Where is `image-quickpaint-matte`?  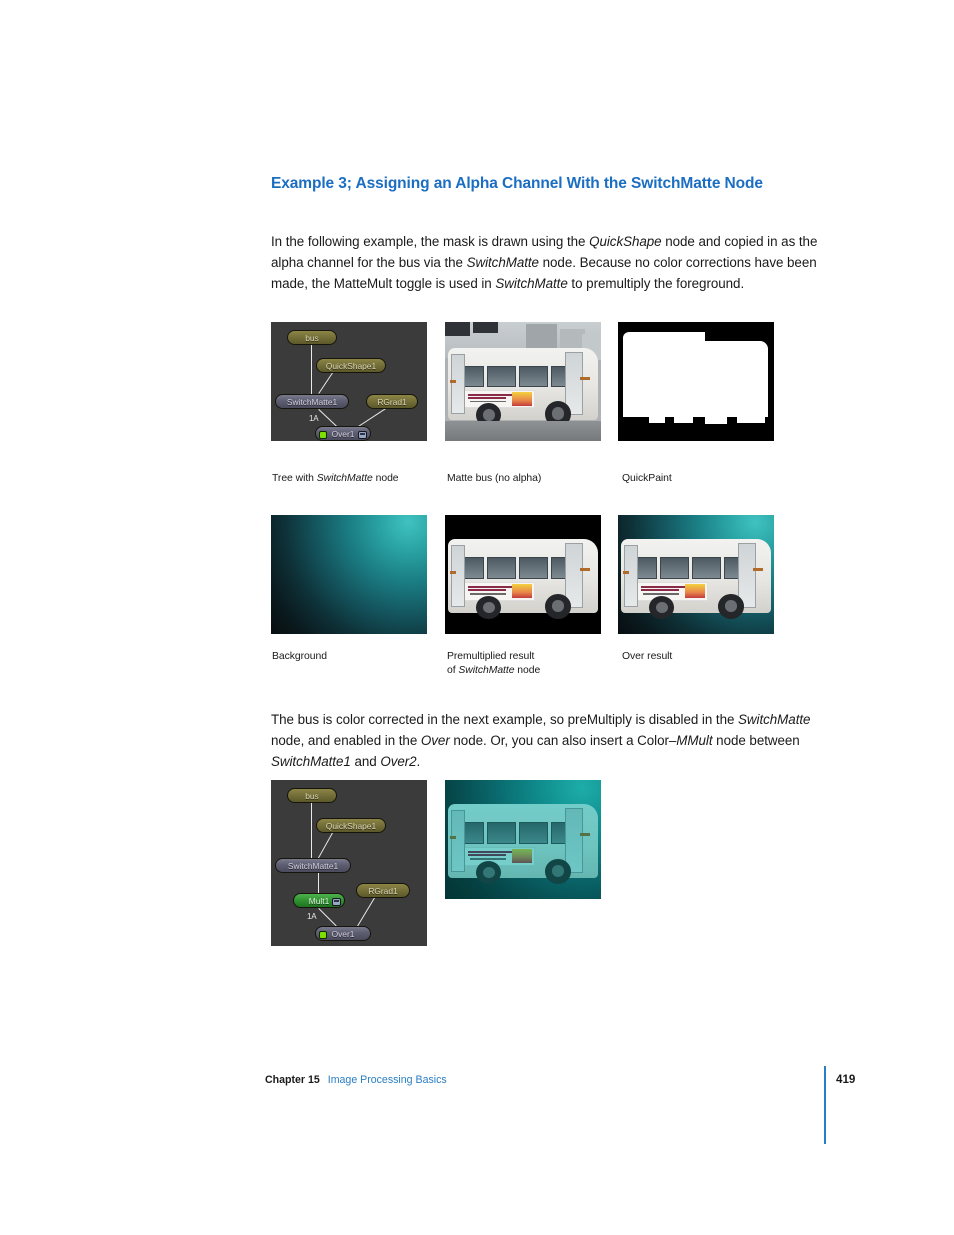 image-quickpaint-matte is located at coordinates (696, 381).